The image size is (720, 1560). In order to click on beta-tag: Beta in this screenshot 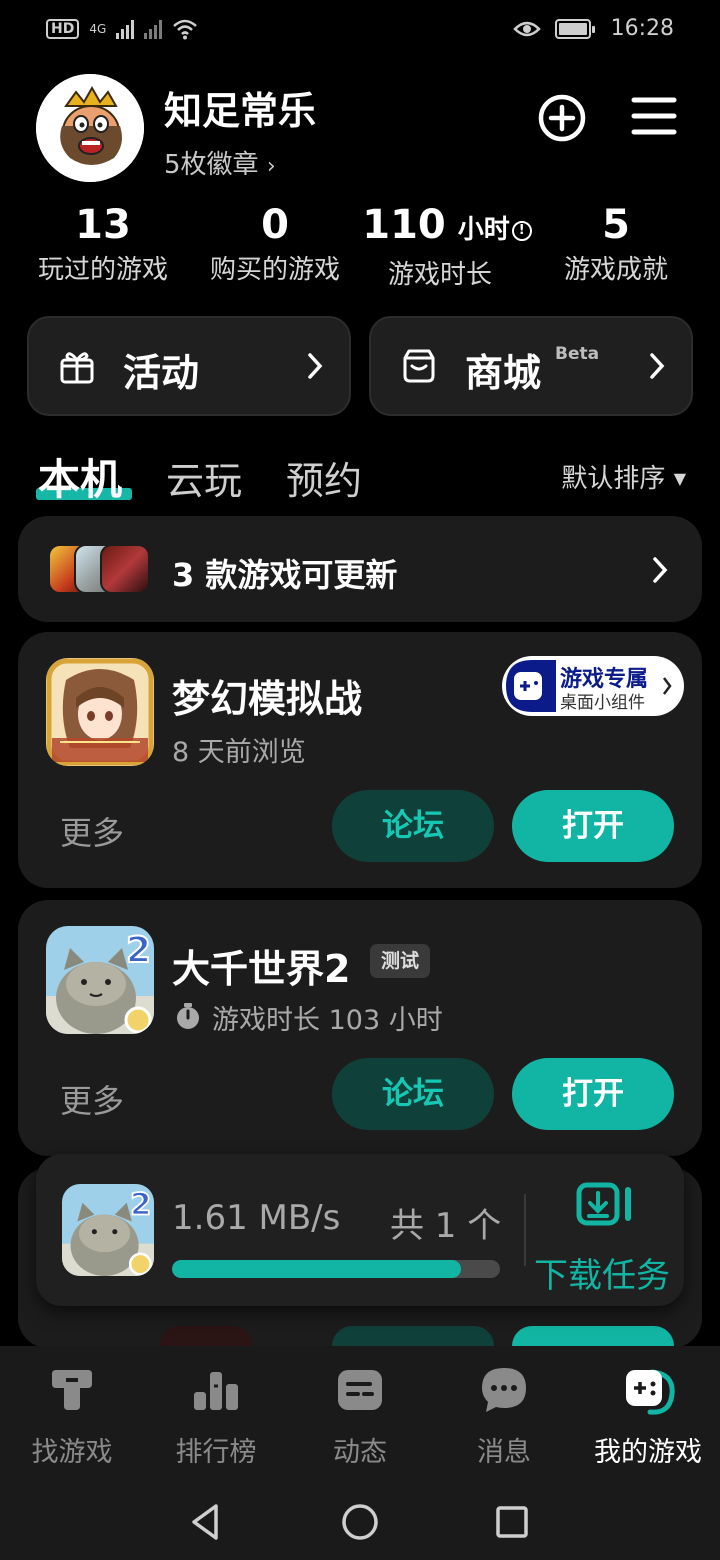, I will do `click(577, 354)`.